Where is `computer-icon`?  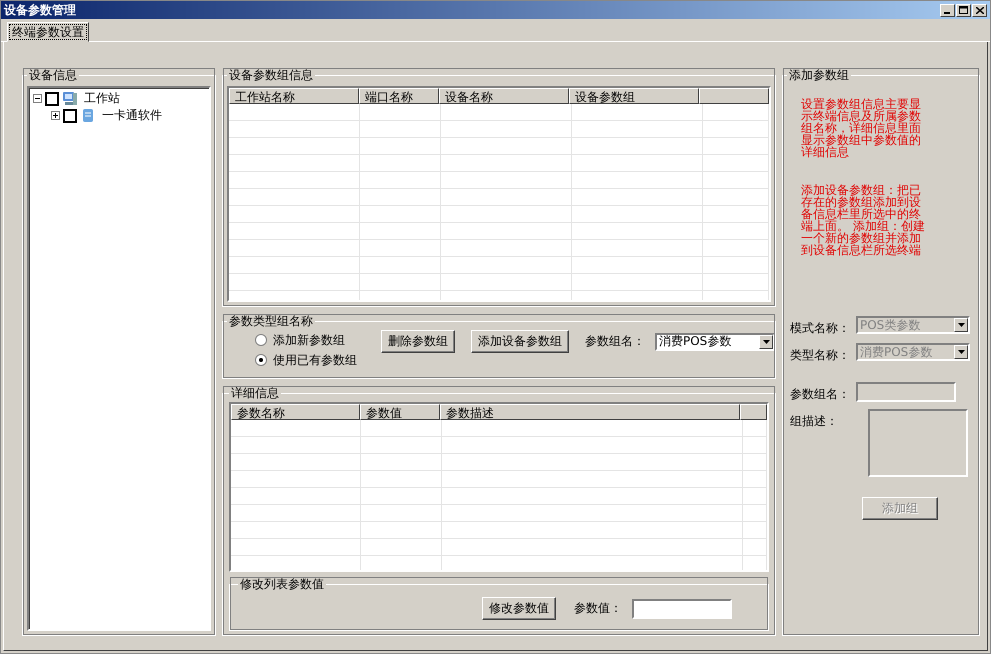 computer-icon is located at coordinates (70, 98).